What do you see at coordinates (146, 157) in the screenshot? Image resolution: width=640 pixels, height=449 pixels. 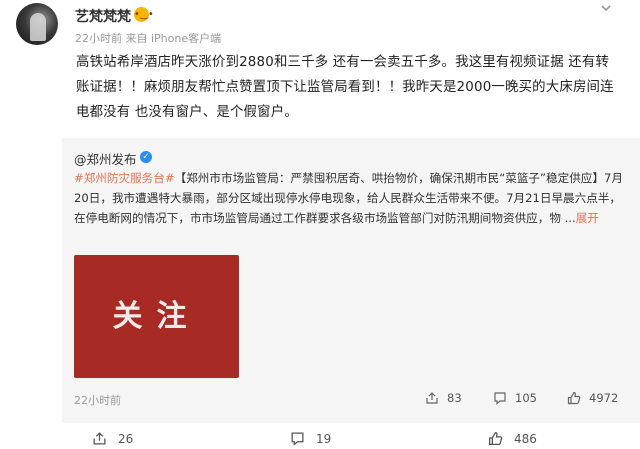 I see `verified-icon: ✓` at bounding box center [146, 157].